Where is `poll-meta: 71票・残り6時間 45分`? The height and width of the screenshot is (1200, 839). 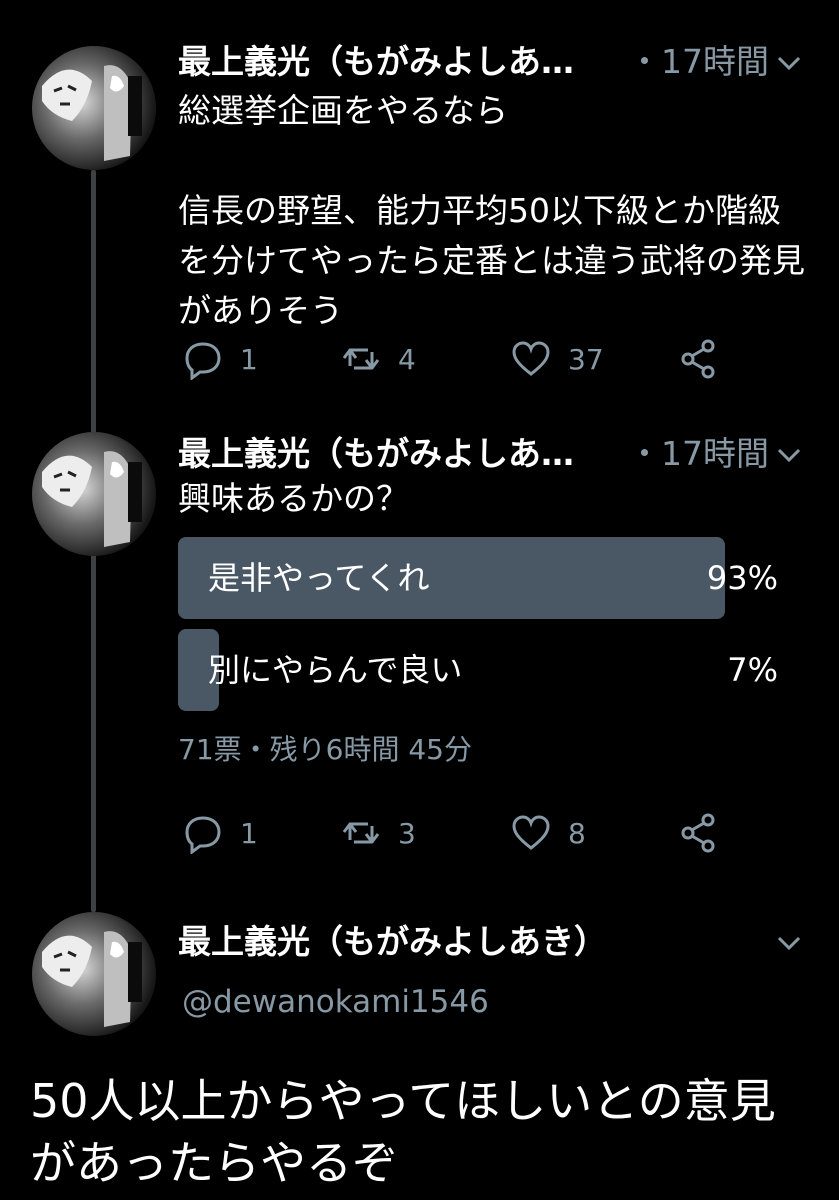
poll-meta: 71票・残り6時間 45分 is located at coordinates (325, 749).